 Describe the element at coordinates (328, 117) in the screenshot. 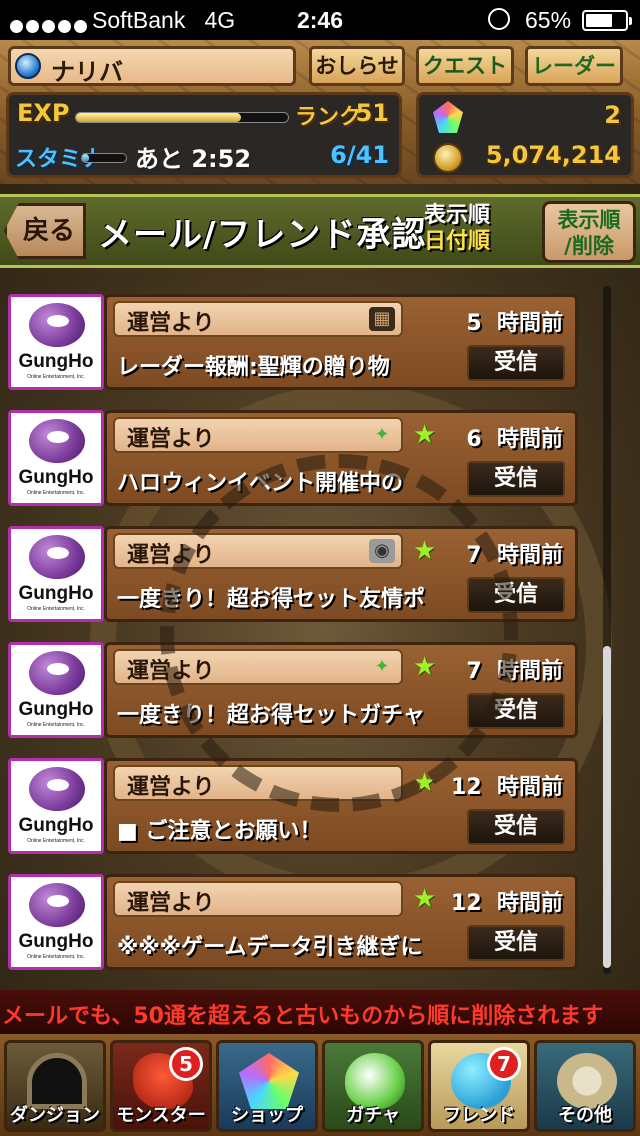

I see `rank-label: ランク` at that location.